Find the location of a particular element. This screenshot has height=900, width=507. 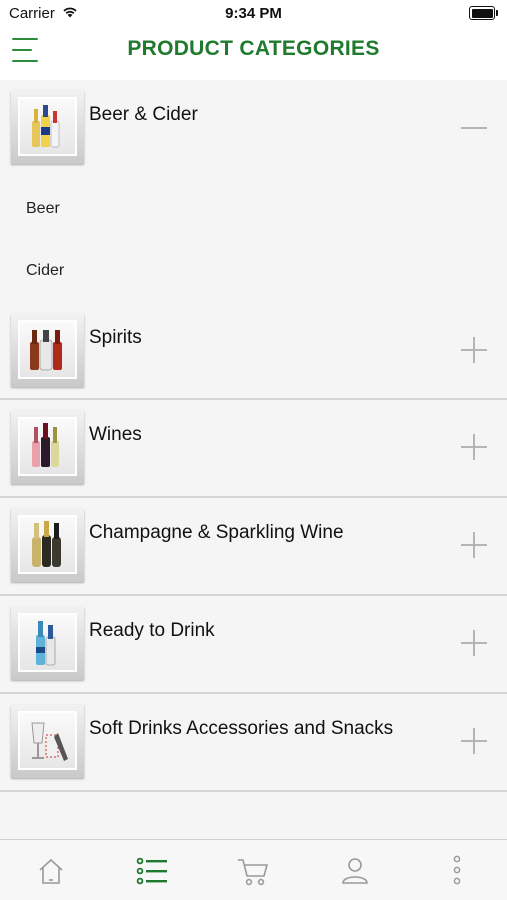

cart-icon is located at coordinates (253, 871).